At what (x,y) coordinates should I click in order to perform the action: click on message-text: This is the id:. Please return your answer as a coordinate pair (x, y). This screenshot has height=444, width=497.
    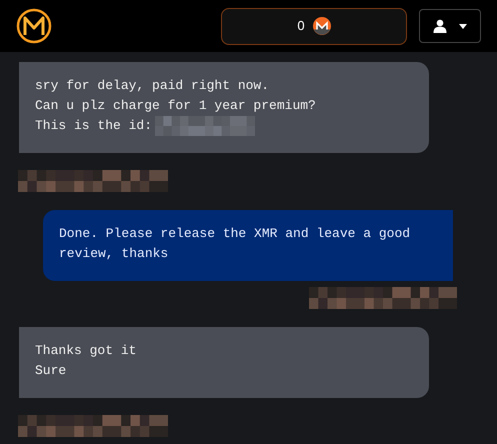
    Looking at the image, I should click on (93, 126).